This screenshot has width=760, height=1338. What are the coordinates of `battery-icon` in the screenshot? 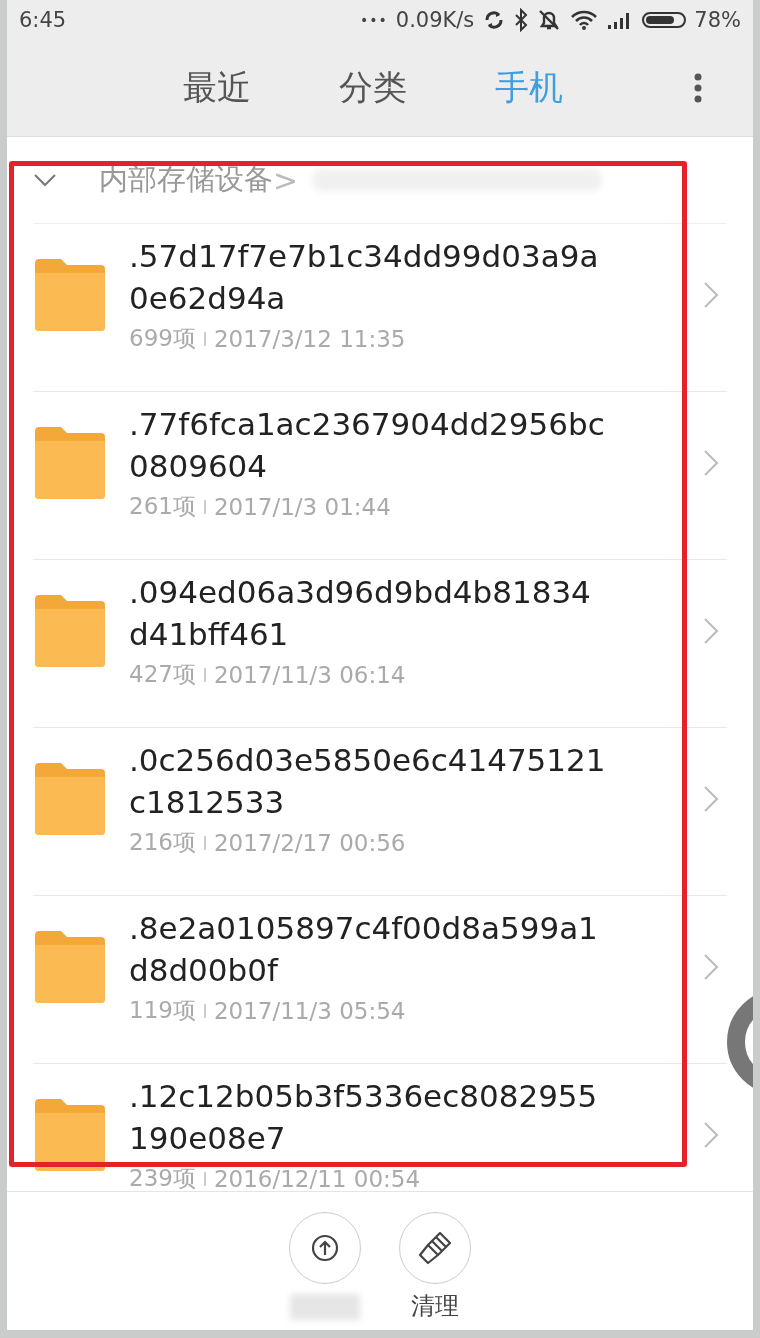 It's located at (664, 20).